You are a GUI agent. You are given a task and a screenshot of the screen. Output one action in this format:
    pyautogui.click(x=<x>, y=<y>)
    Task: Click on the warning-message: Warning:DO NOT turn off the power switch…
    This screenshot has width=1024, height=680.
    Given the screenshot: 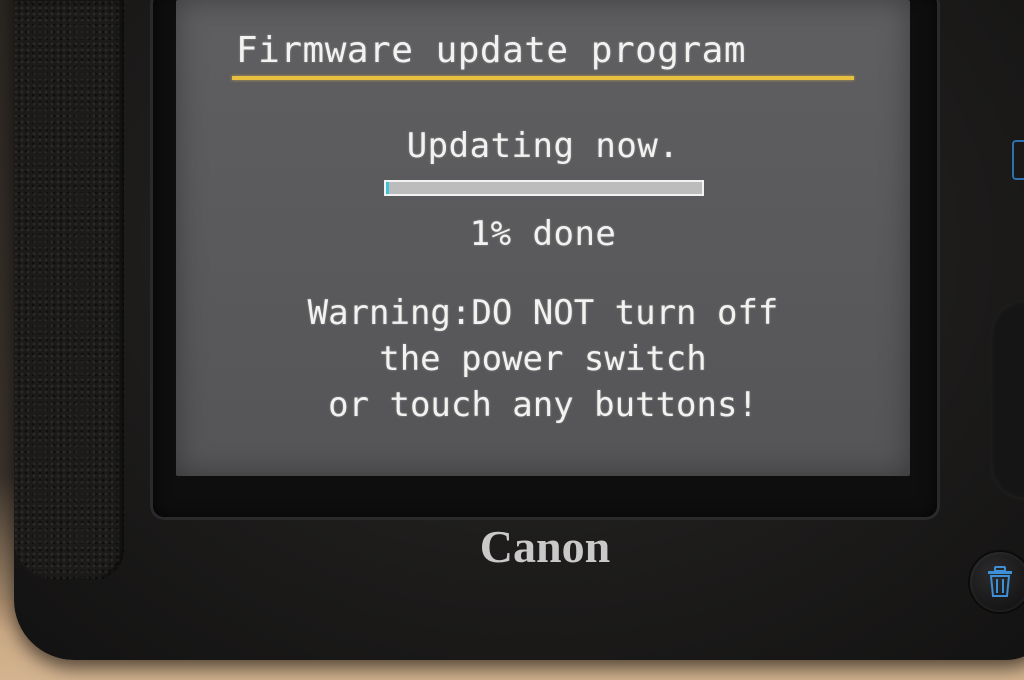 What is the action you would take?
    pyautogui.click(x=543, y=359)
    